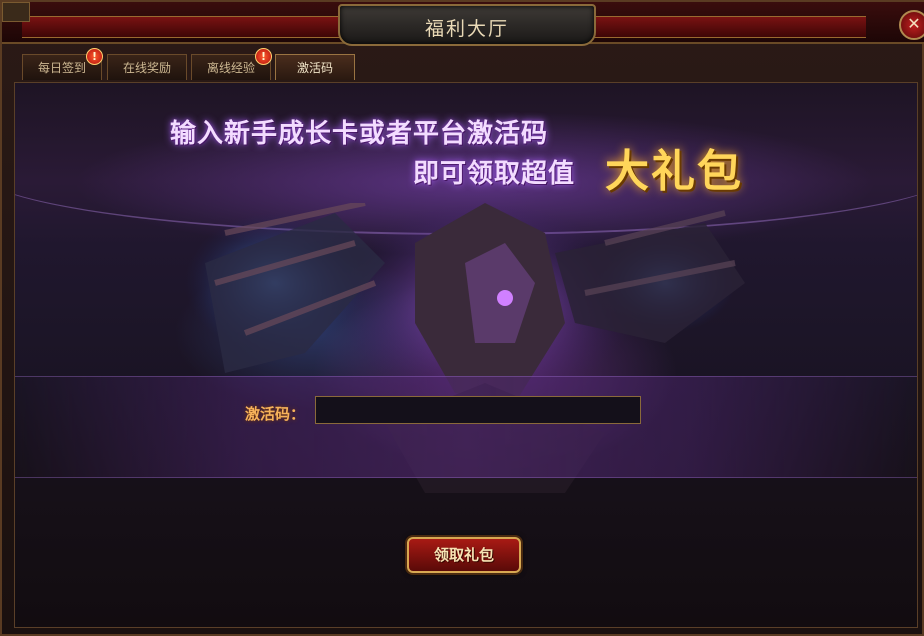 The width and height of the screenshot is (924, 636). What do you see at coordinates (359, 134) in the screenshot?
I see `banner-headline-1: 输入新手成长卡或者平台激活码` at bounding box center [359, 134].